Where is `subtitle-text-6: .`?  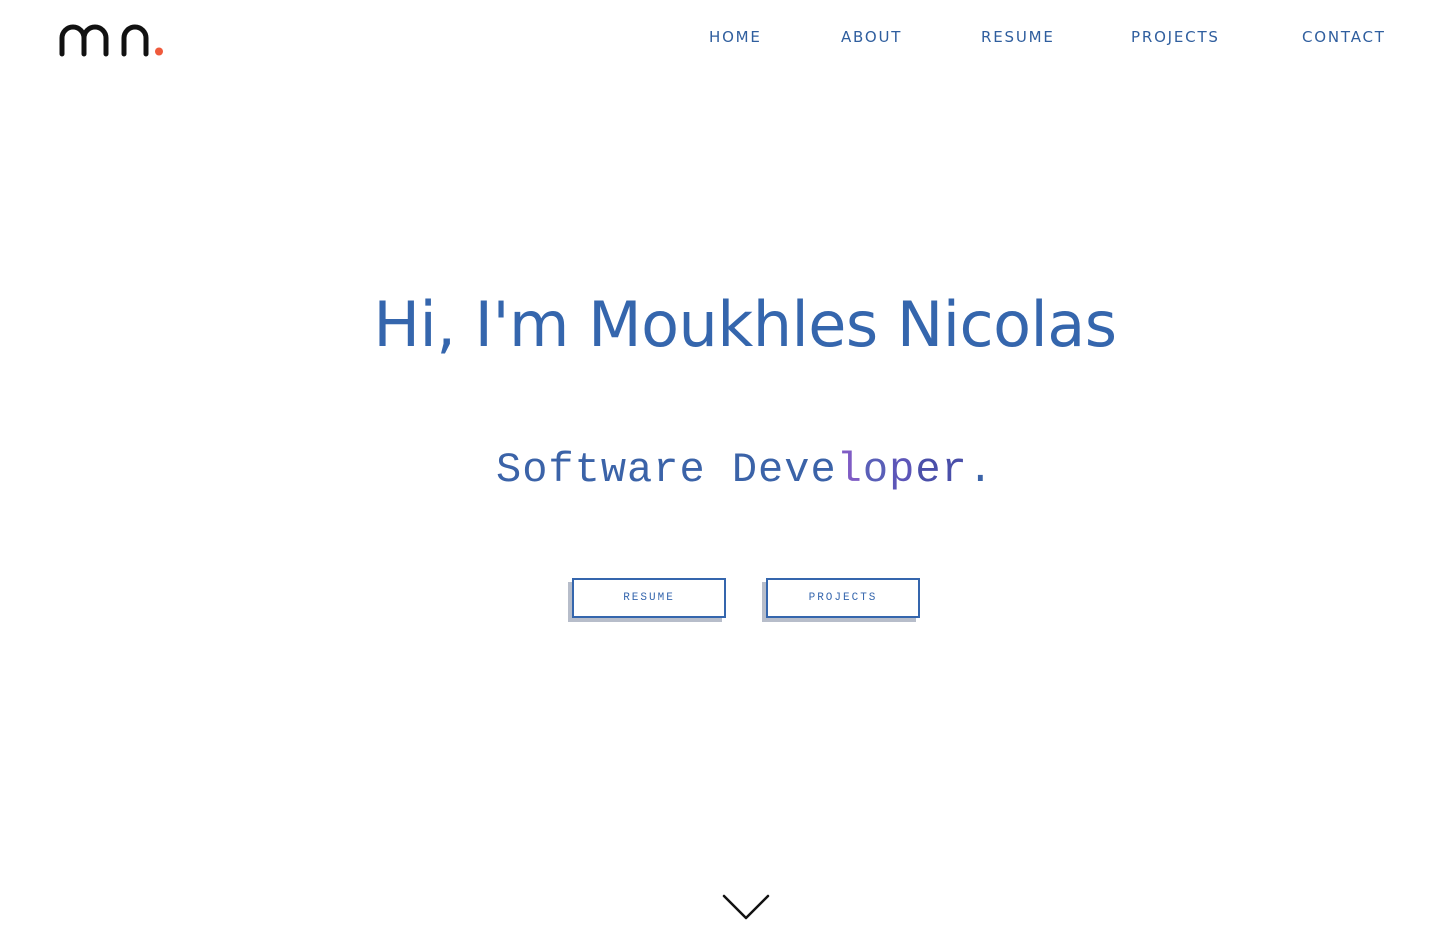 subtitle-text-6: . is located at coordinates (980, 470).